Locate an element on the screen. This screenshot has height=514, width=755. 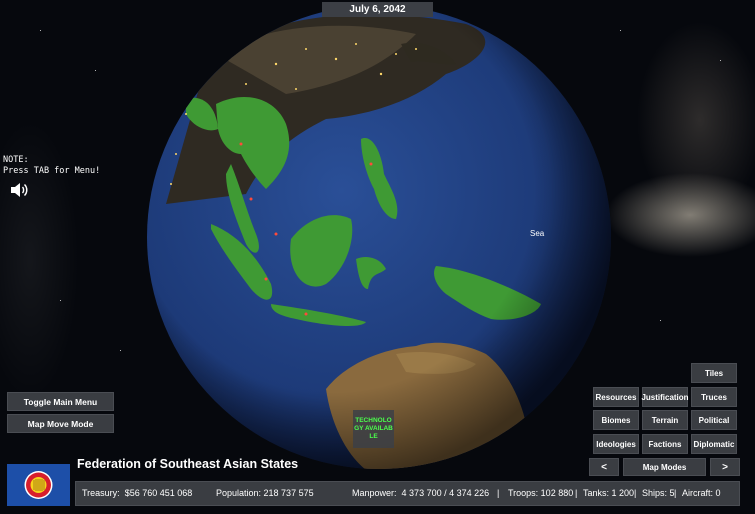
map-mode-ideologies-button: Ideologies is located at coordinates (616, 444).